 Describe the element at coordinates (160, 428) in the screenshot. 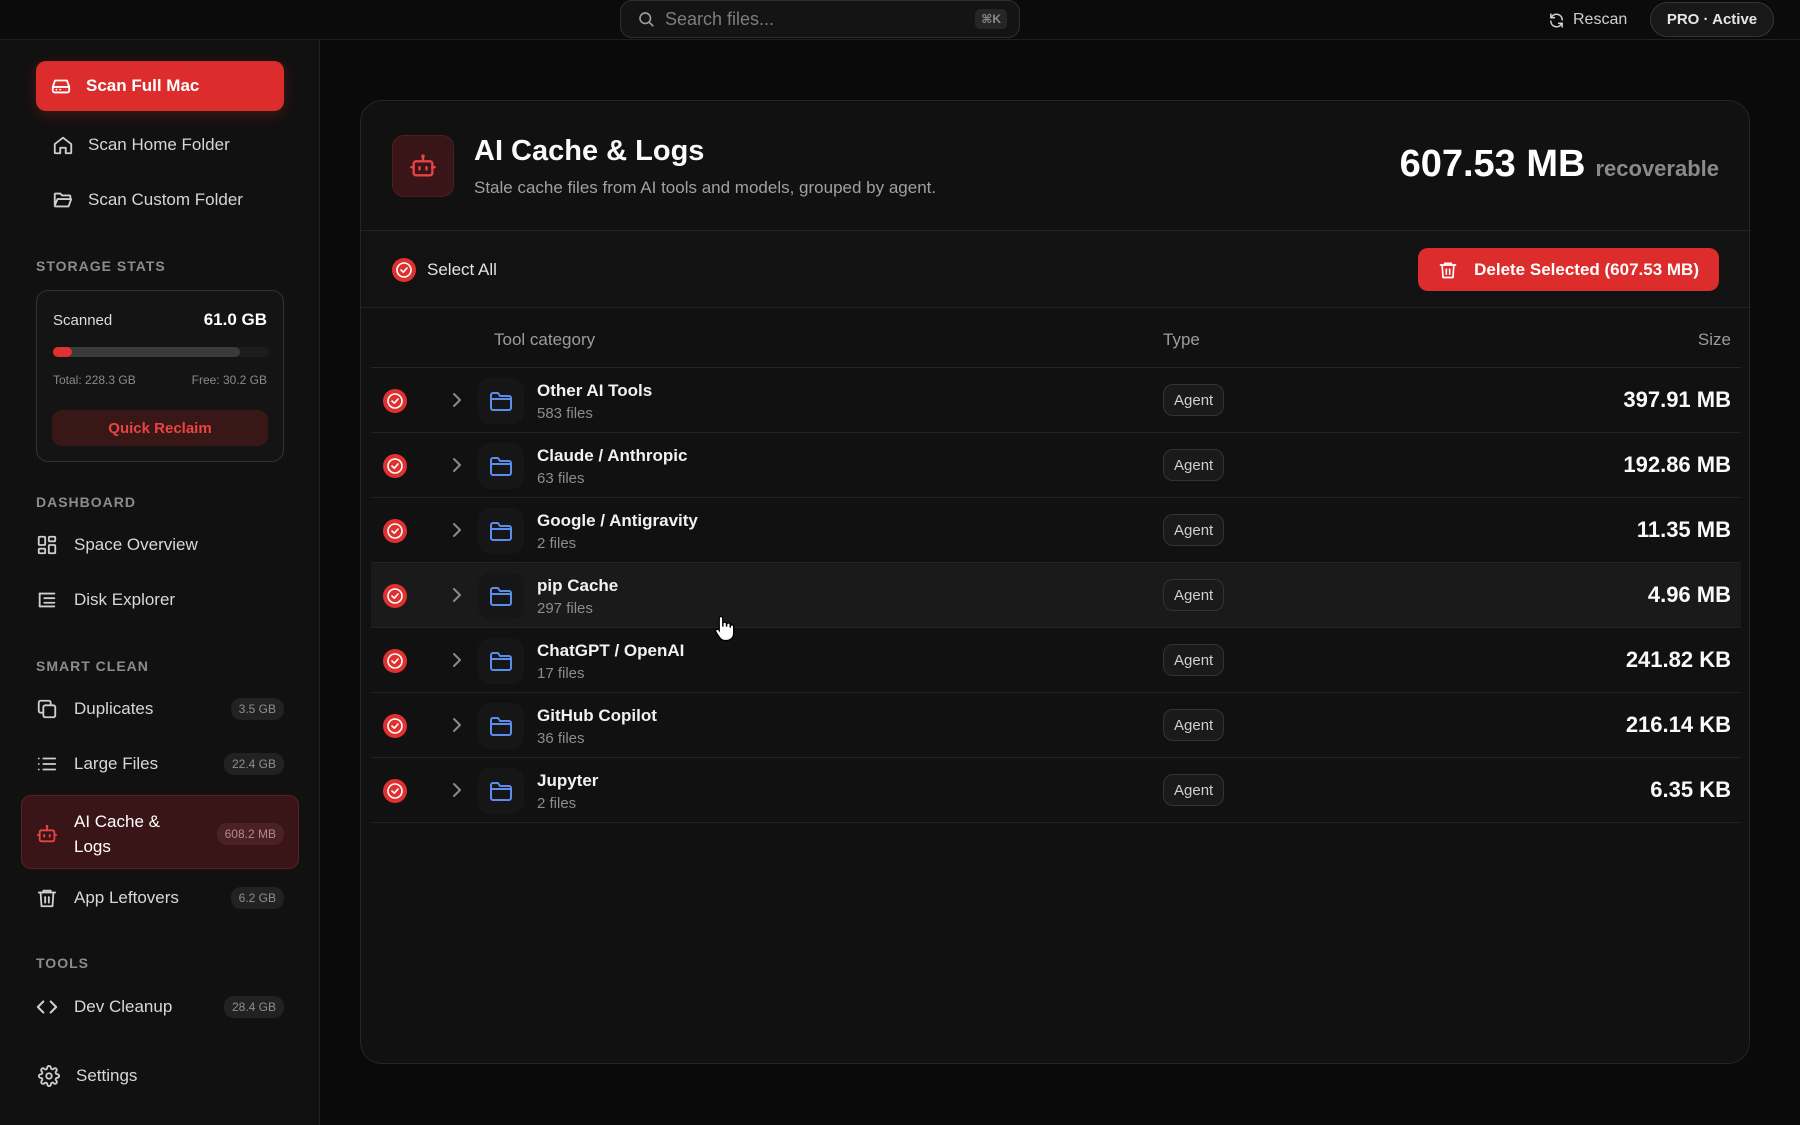

I see `quick-reclaim-button: Quick Reclaim` at that location.